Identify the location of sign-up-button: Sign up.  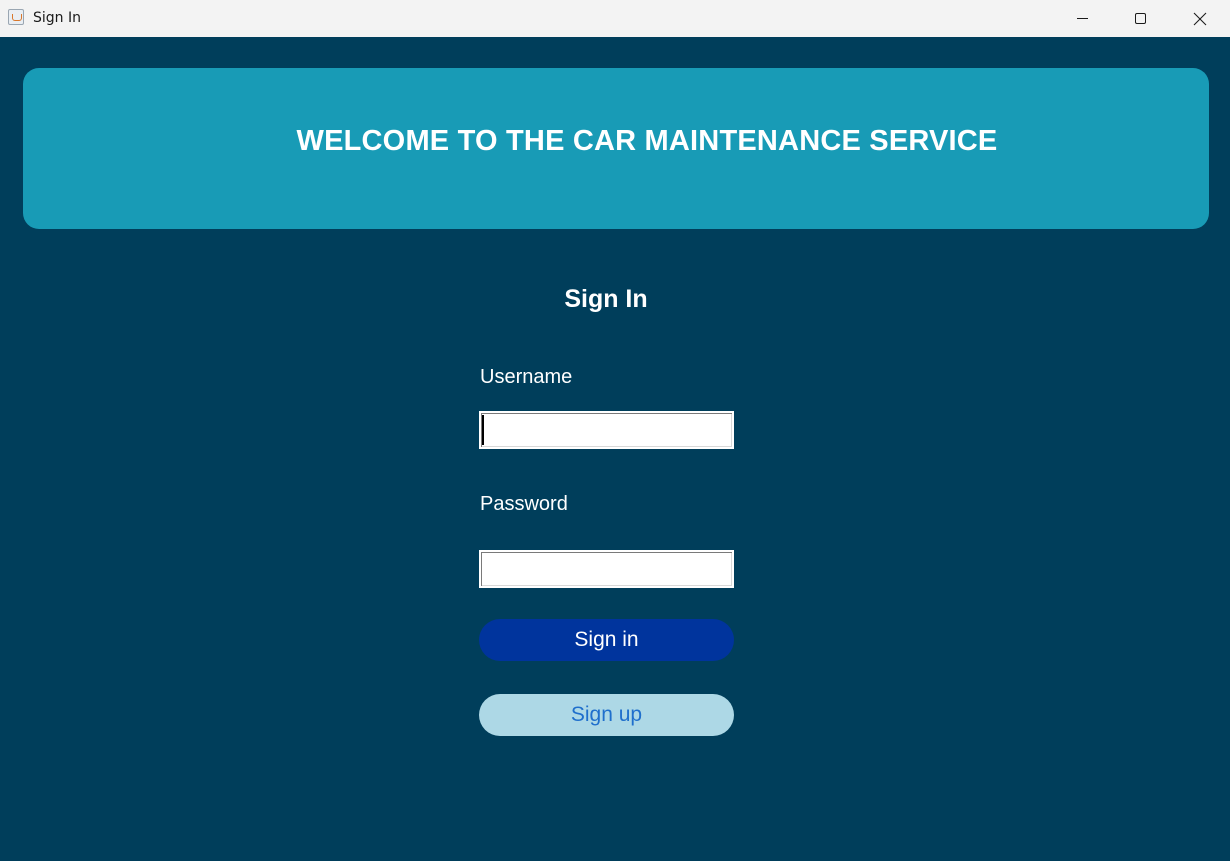
(606, 715).